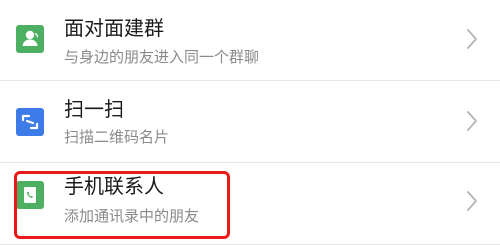 This screenshot has width=500, height=245. What do you see at coordinates (30, 39) in the screenshot?
I see `face-to-face-group-icon` at bounding box center [30, 39].